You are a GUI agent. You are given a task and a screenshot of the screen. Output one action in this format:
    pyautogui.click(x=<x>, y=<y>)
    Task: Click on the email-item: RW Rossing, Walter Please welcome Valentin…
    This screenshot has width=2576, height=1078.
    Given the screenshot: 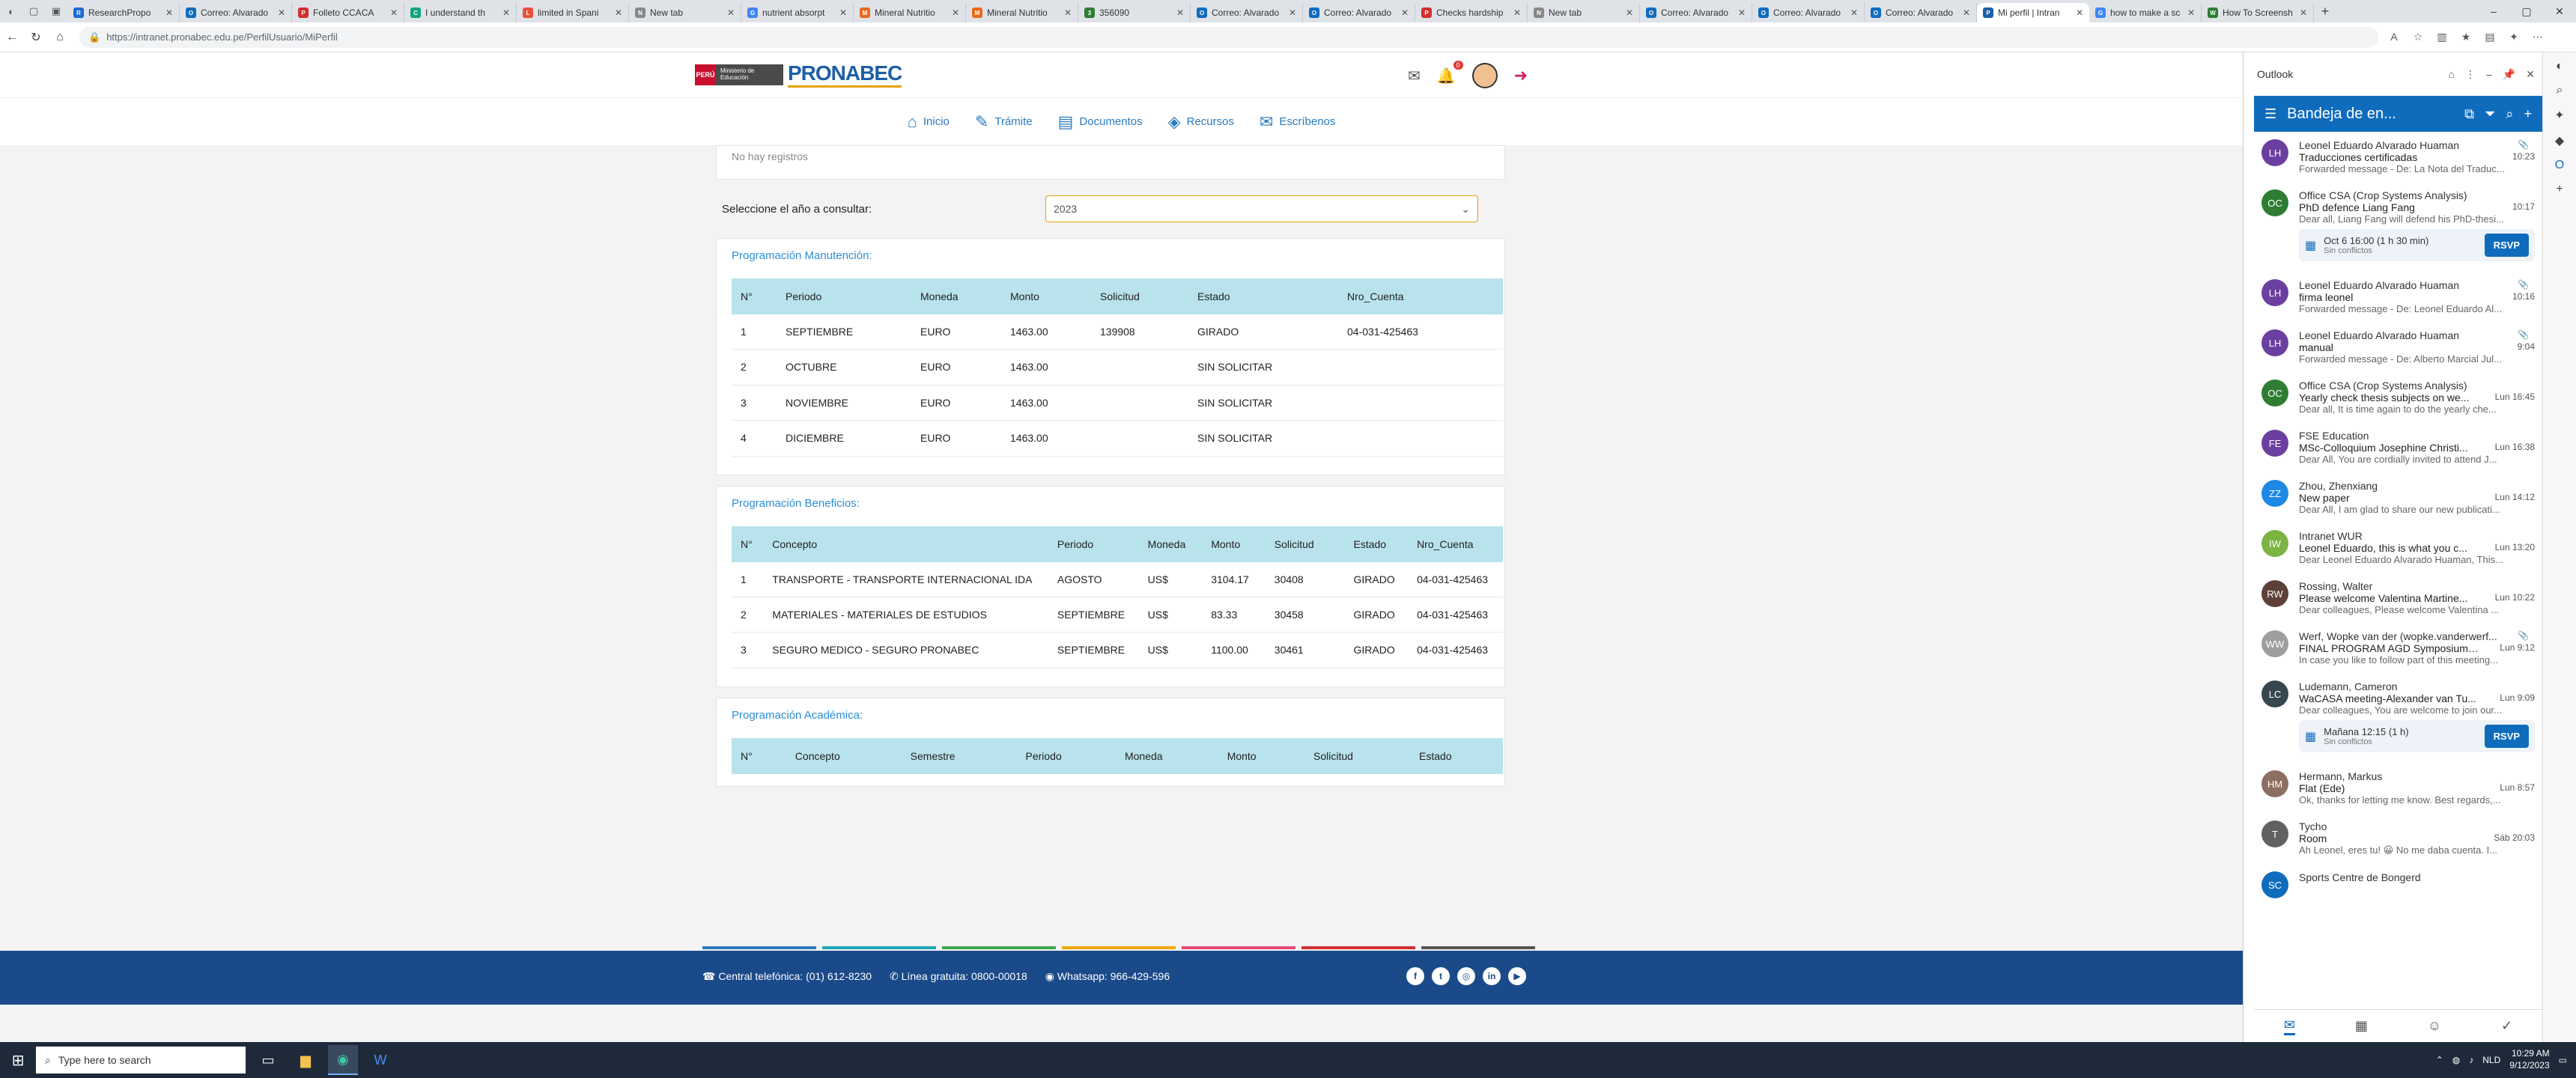 What is the action you would take?
    pyautogui.click(x=2398, y=598)
    